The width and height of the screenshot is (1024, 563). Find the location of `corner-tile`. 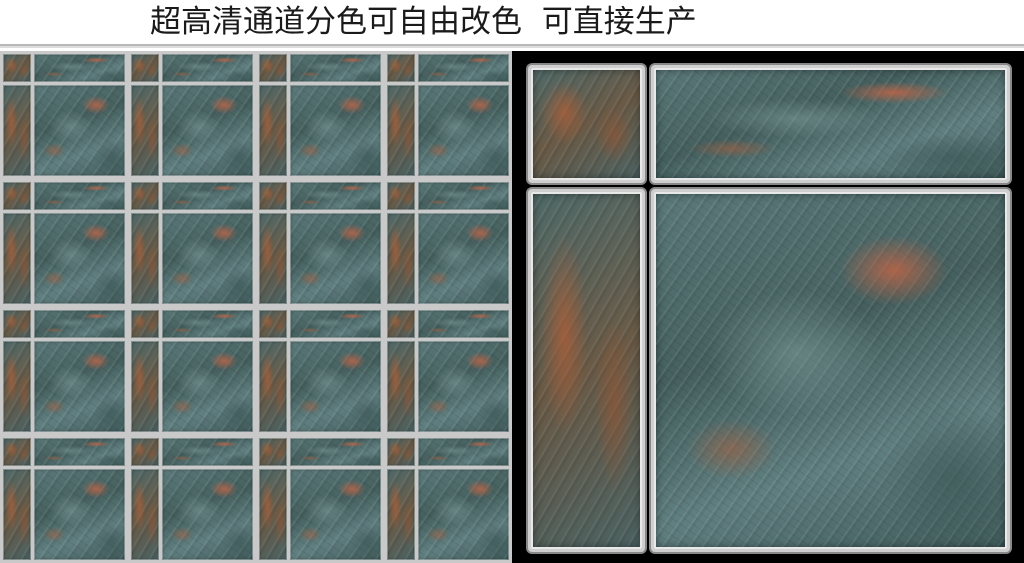

corner-tile is located at coordinates (586, 124).